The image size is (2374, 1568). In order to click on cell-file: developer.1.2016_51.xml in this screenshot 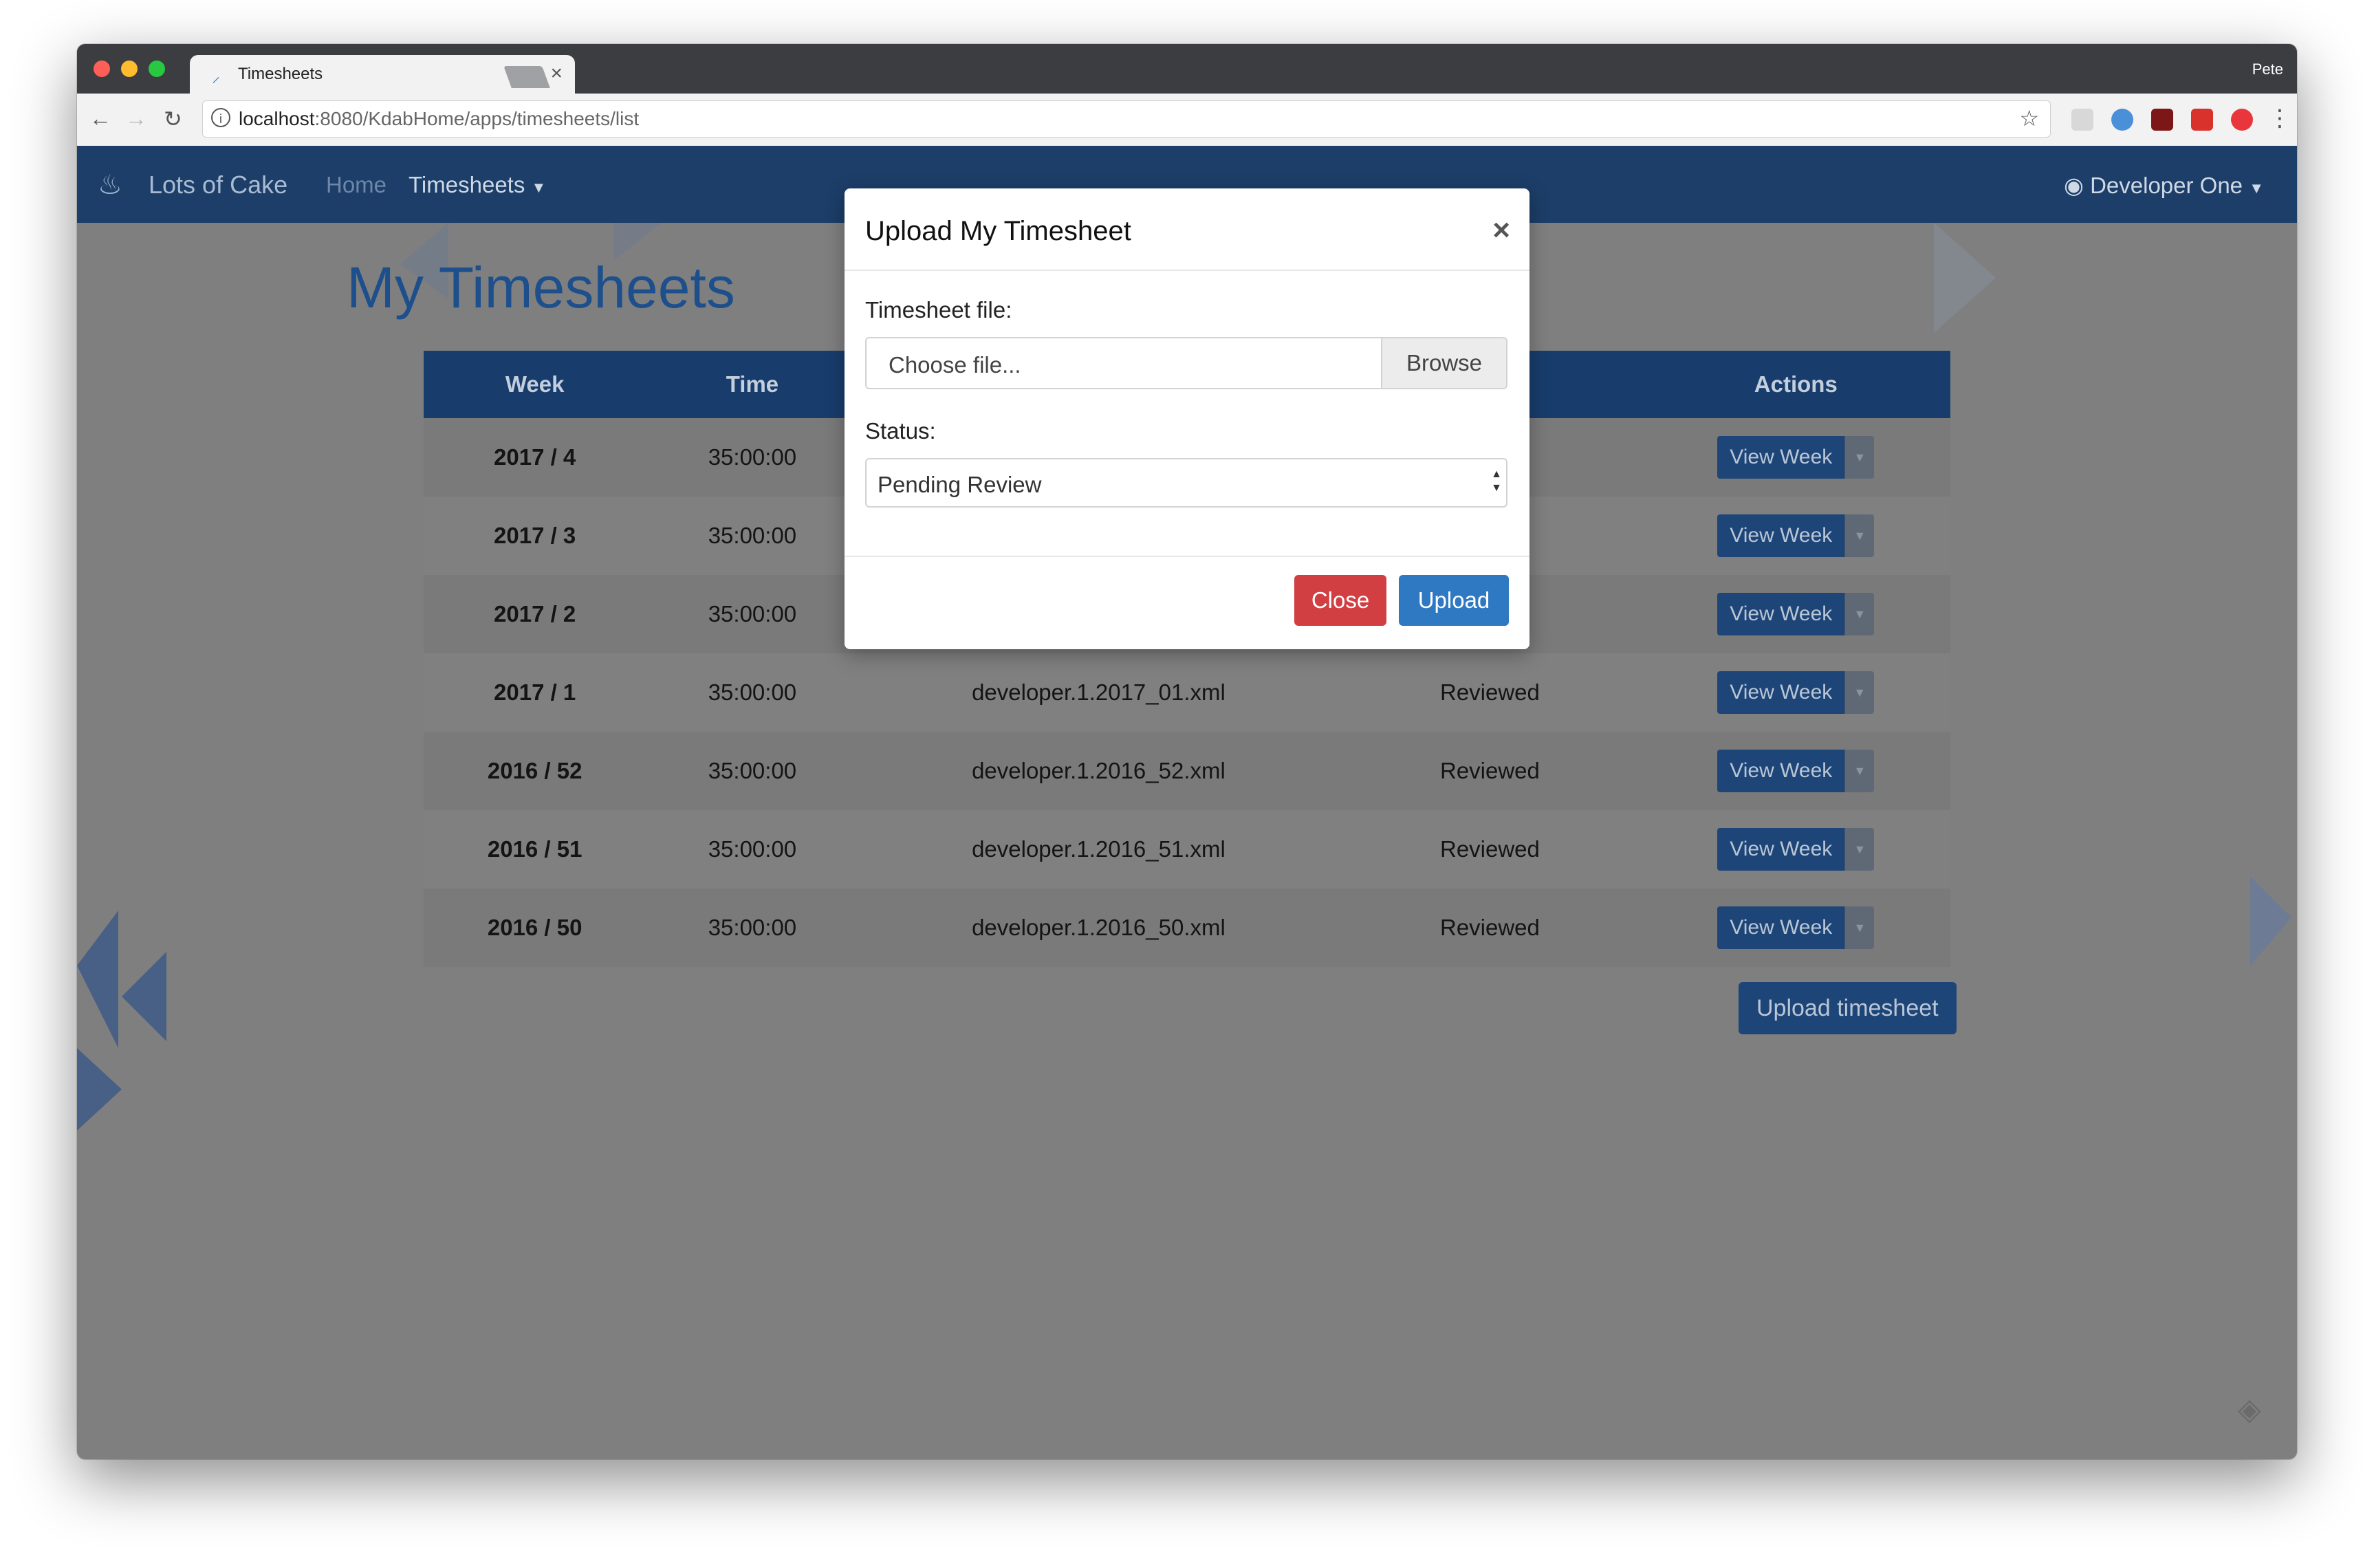, I will do `click(1098, 849)`.